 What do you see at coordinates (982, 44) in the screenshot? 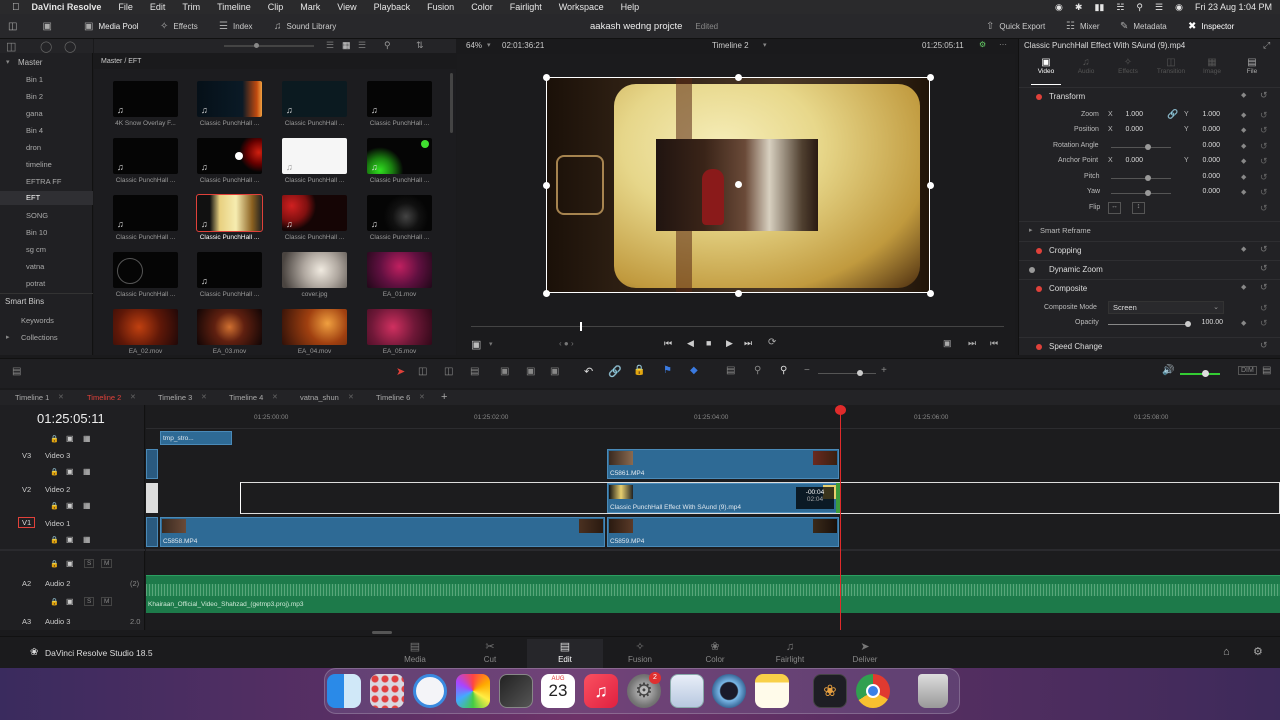
I see `sync-icon: ⚙` at bounding box center [982, 44].